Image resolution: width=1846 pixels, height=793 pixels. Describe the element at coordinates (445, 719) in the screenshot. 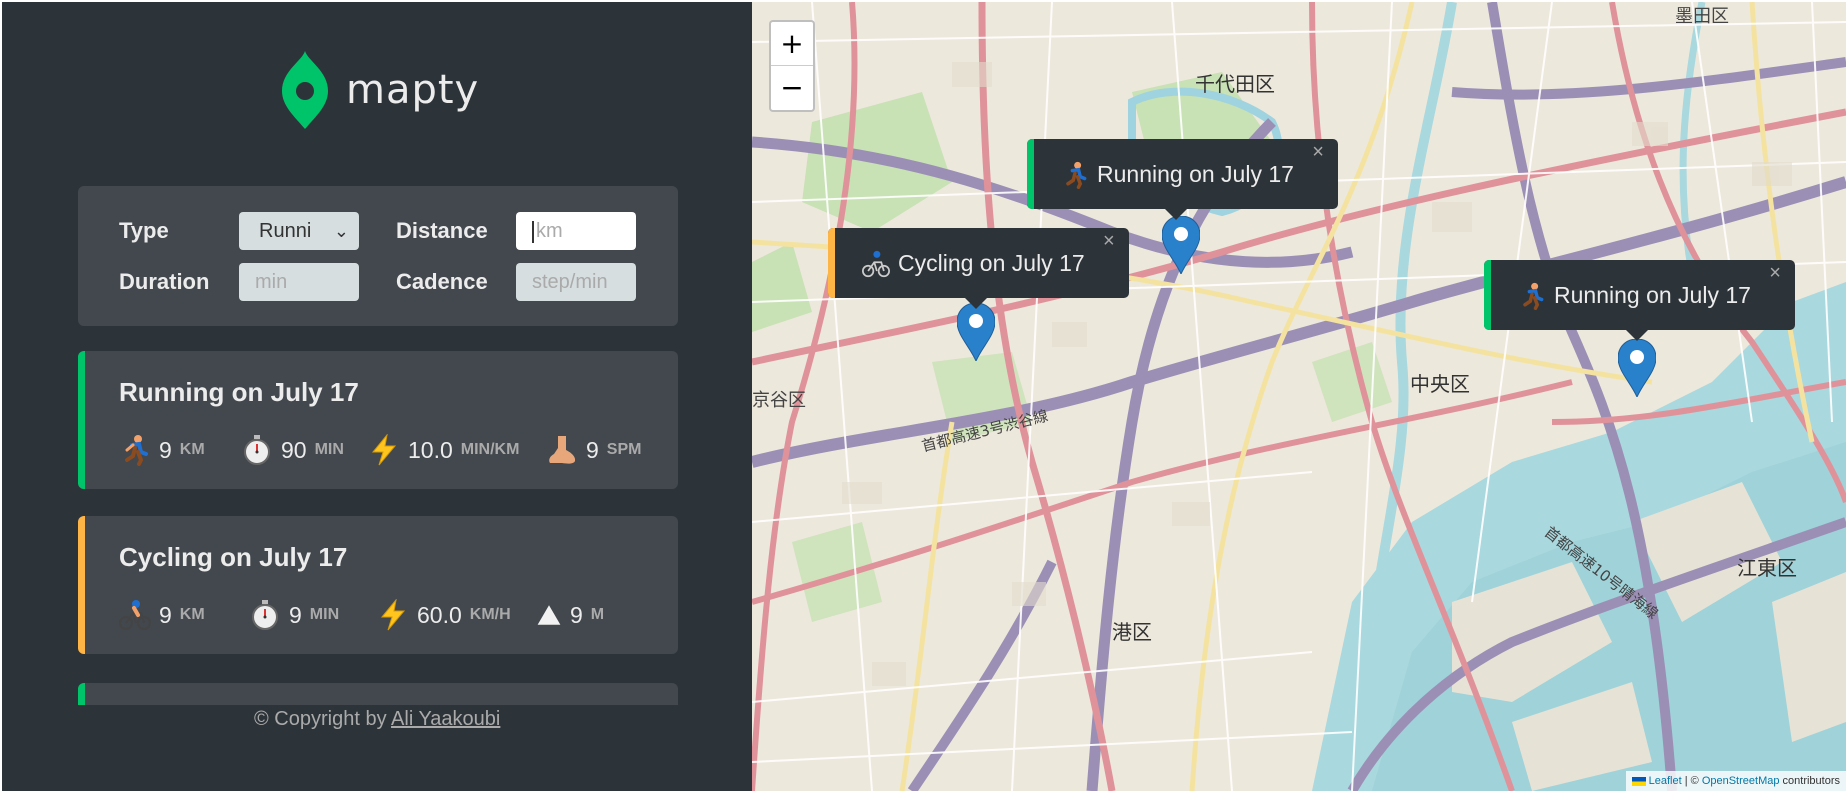

I see `author-link: Ali Yaakoubi` at that location.